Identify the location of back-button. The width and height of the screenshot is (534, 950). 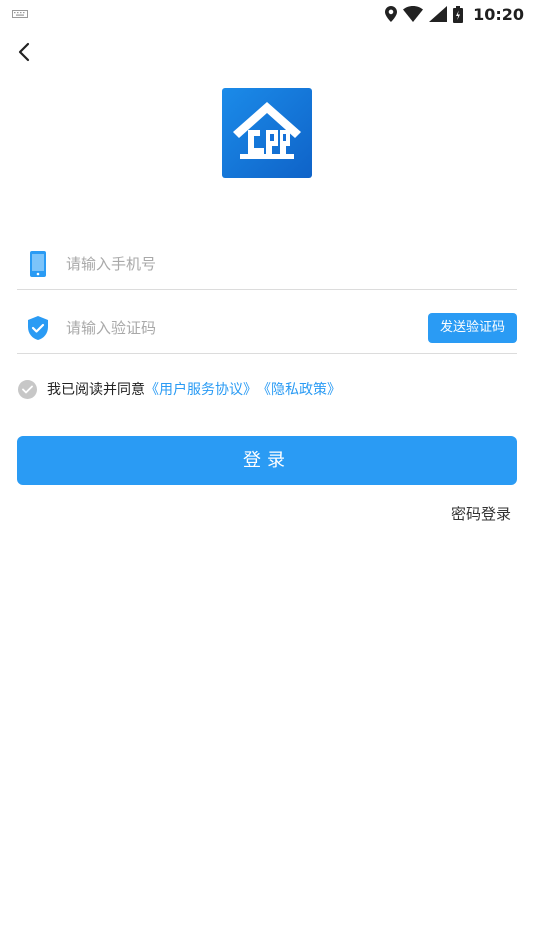
(24, 52).